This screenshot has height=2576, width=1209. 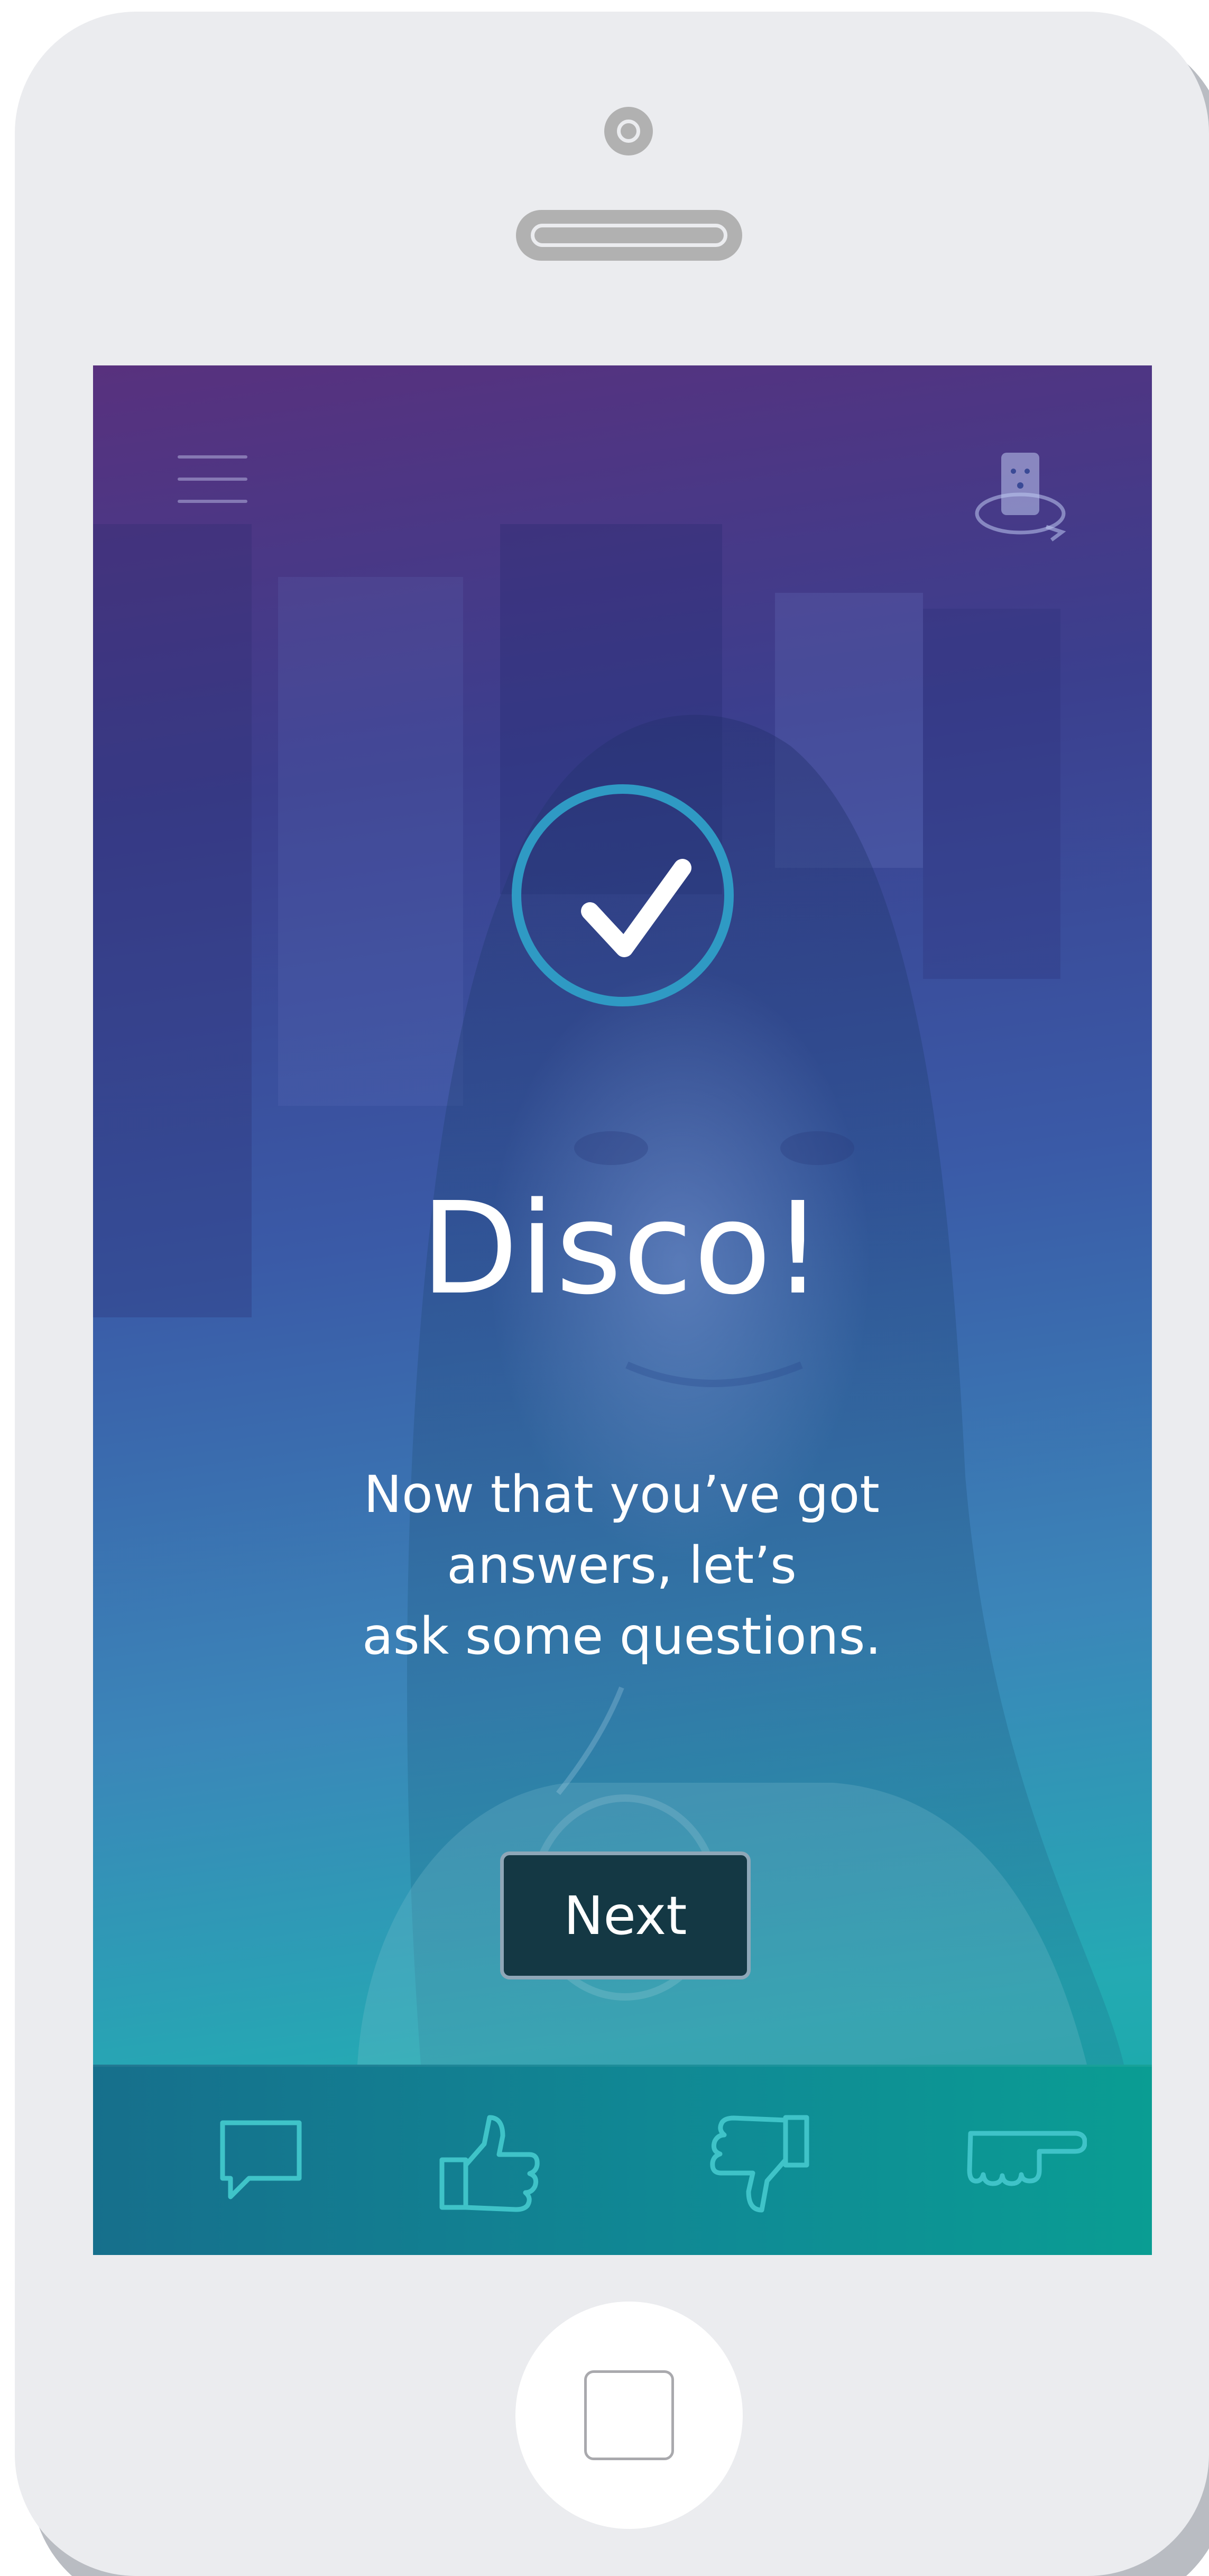 I want to click on camera-lens, so click(x=628, y=131).